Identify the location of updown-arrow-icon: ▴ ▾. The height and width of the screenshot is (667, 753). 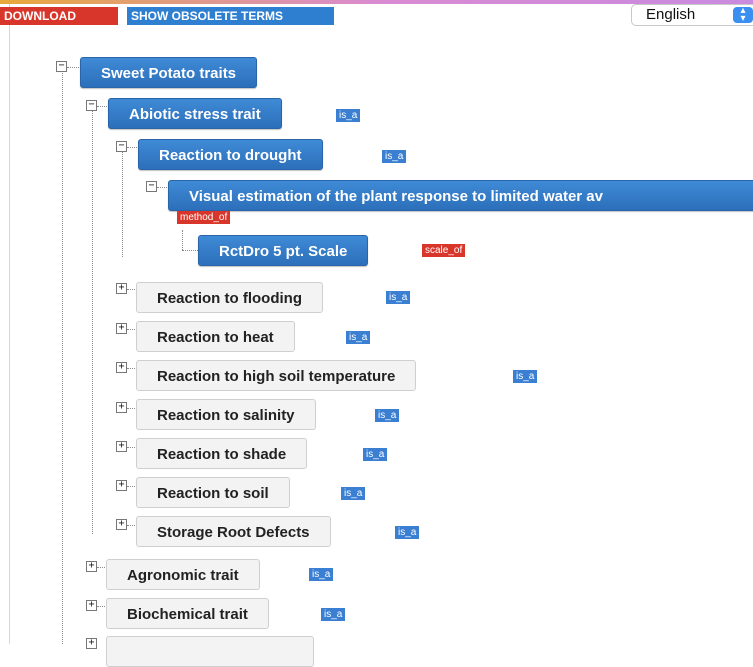
(743, 15).